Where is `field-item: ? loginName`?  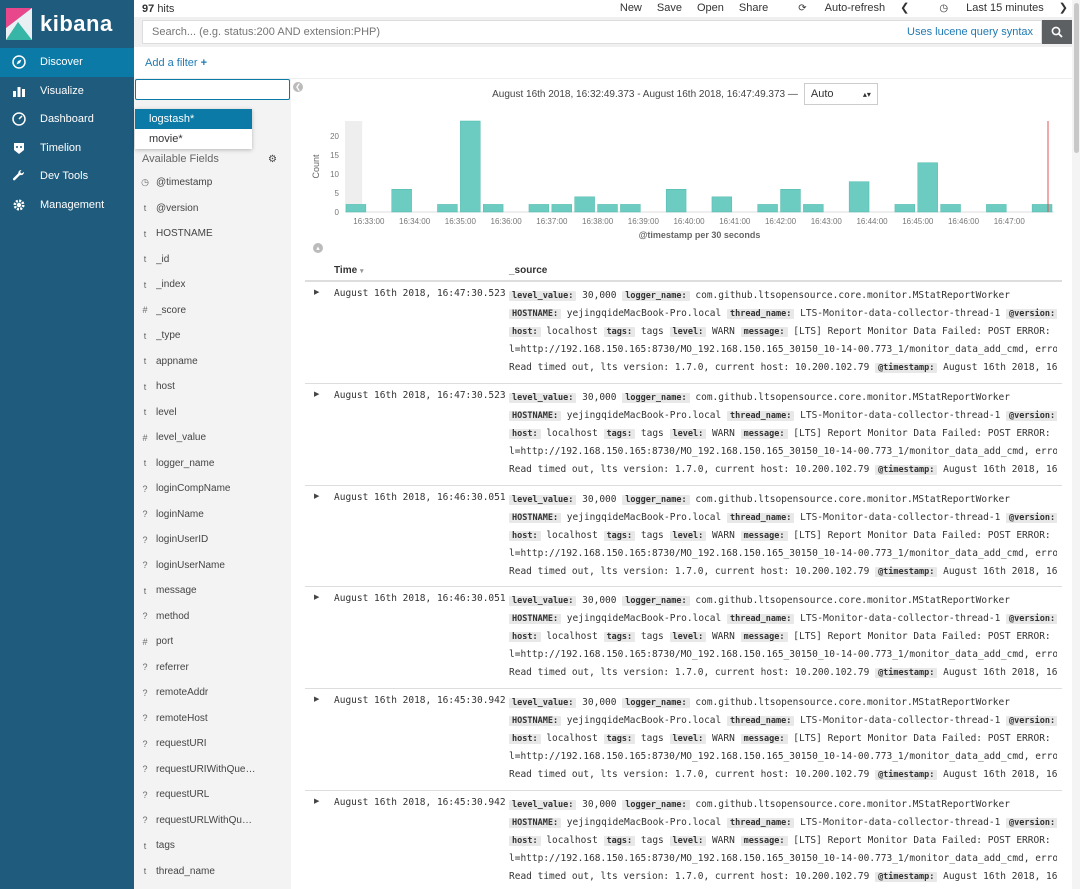 field-item: ? loginName is located at coordinates (212, 515).